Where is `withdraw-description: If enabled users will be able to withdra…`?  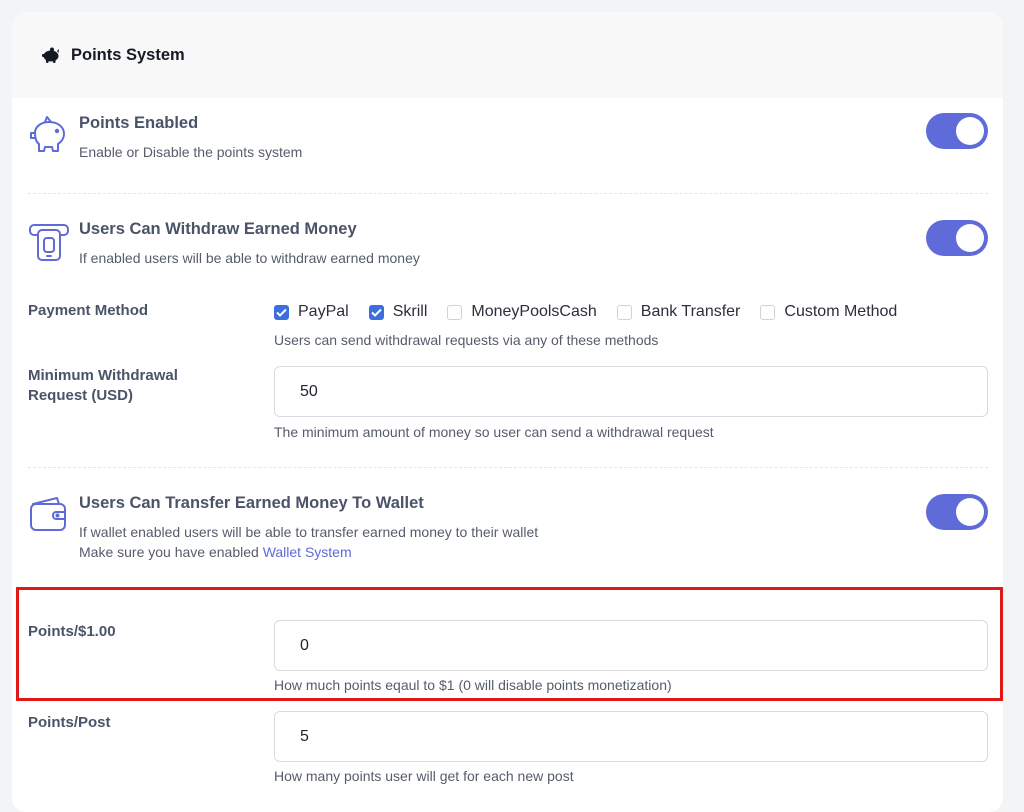
withdraw-description: If enabled users will be able to withdra… is located at coordinates (249, 258).